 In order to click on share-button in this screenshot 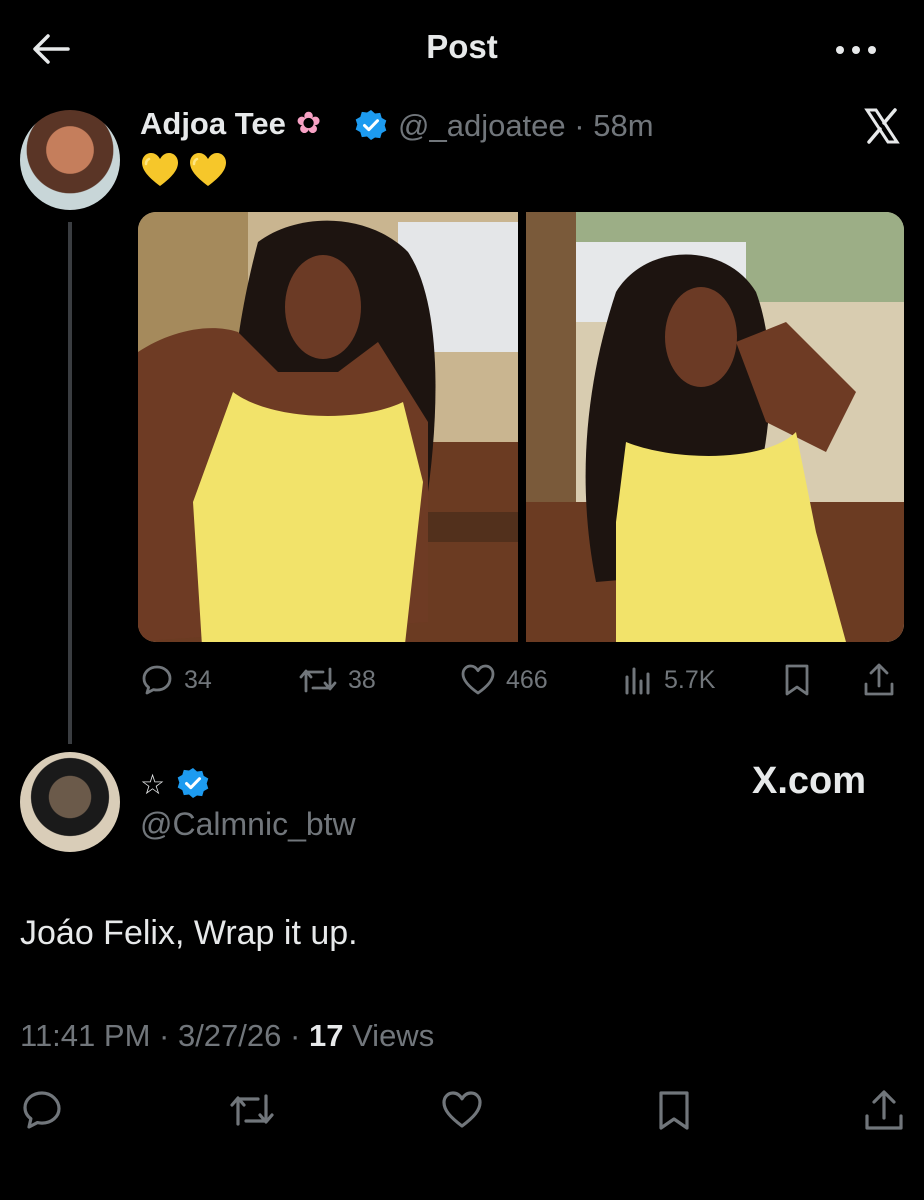, I will do `click(879, 680)`.